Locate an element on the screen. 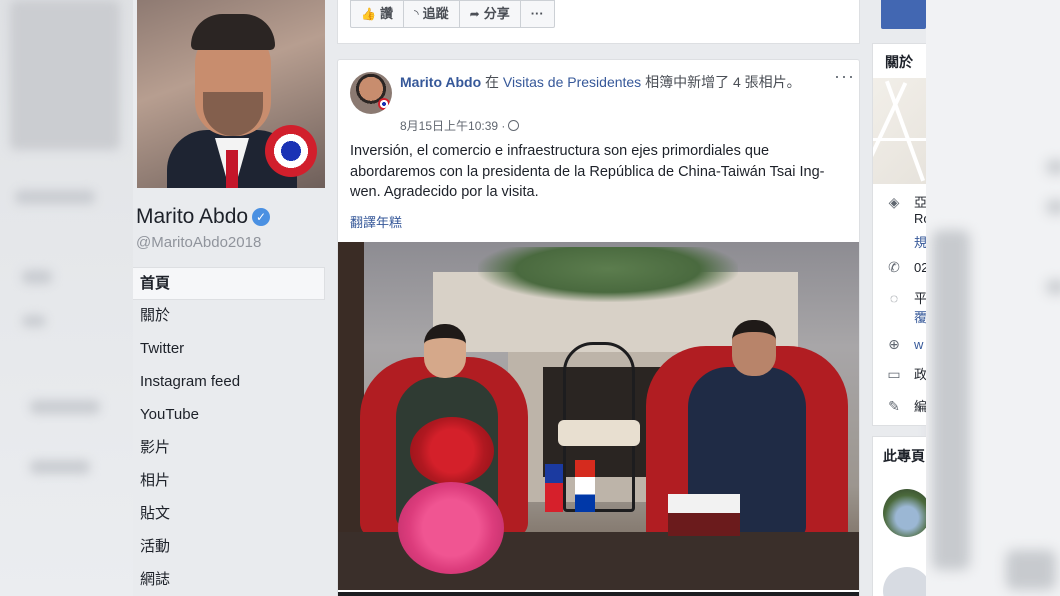 Image resolution: width=1060 pixels, height=596 pixels. category-icon: ▭ is located at coordinates (894, 374).